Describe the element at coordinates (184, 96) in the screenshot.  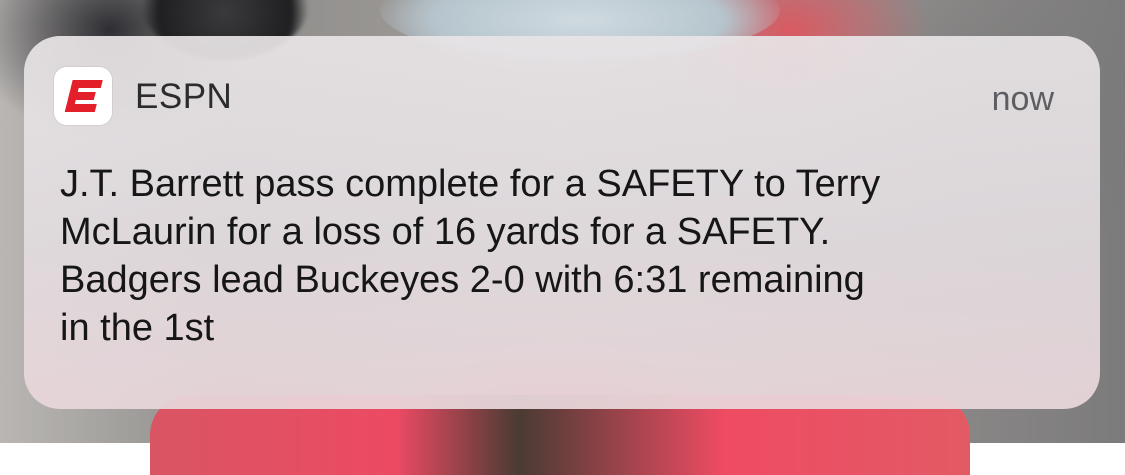
I see `app-name: ESPN` at that location.